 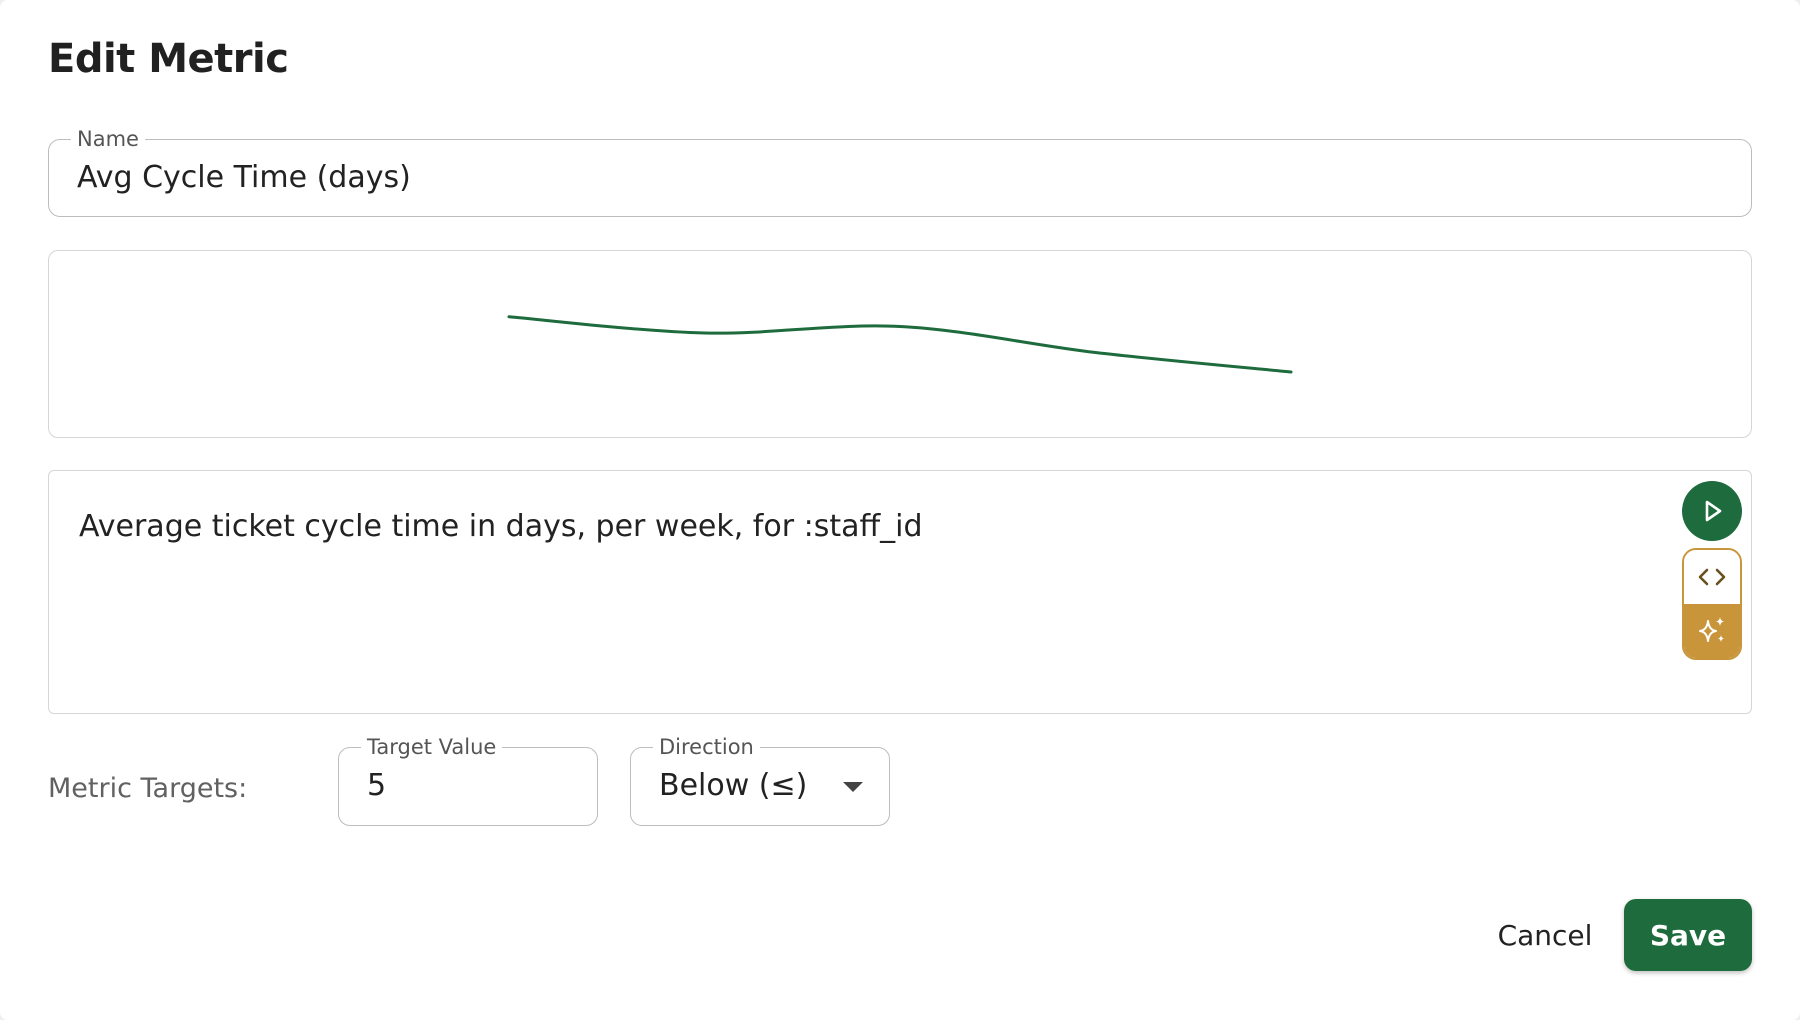 I want to click on name-field-label: Name, so click(x=108, y=139).